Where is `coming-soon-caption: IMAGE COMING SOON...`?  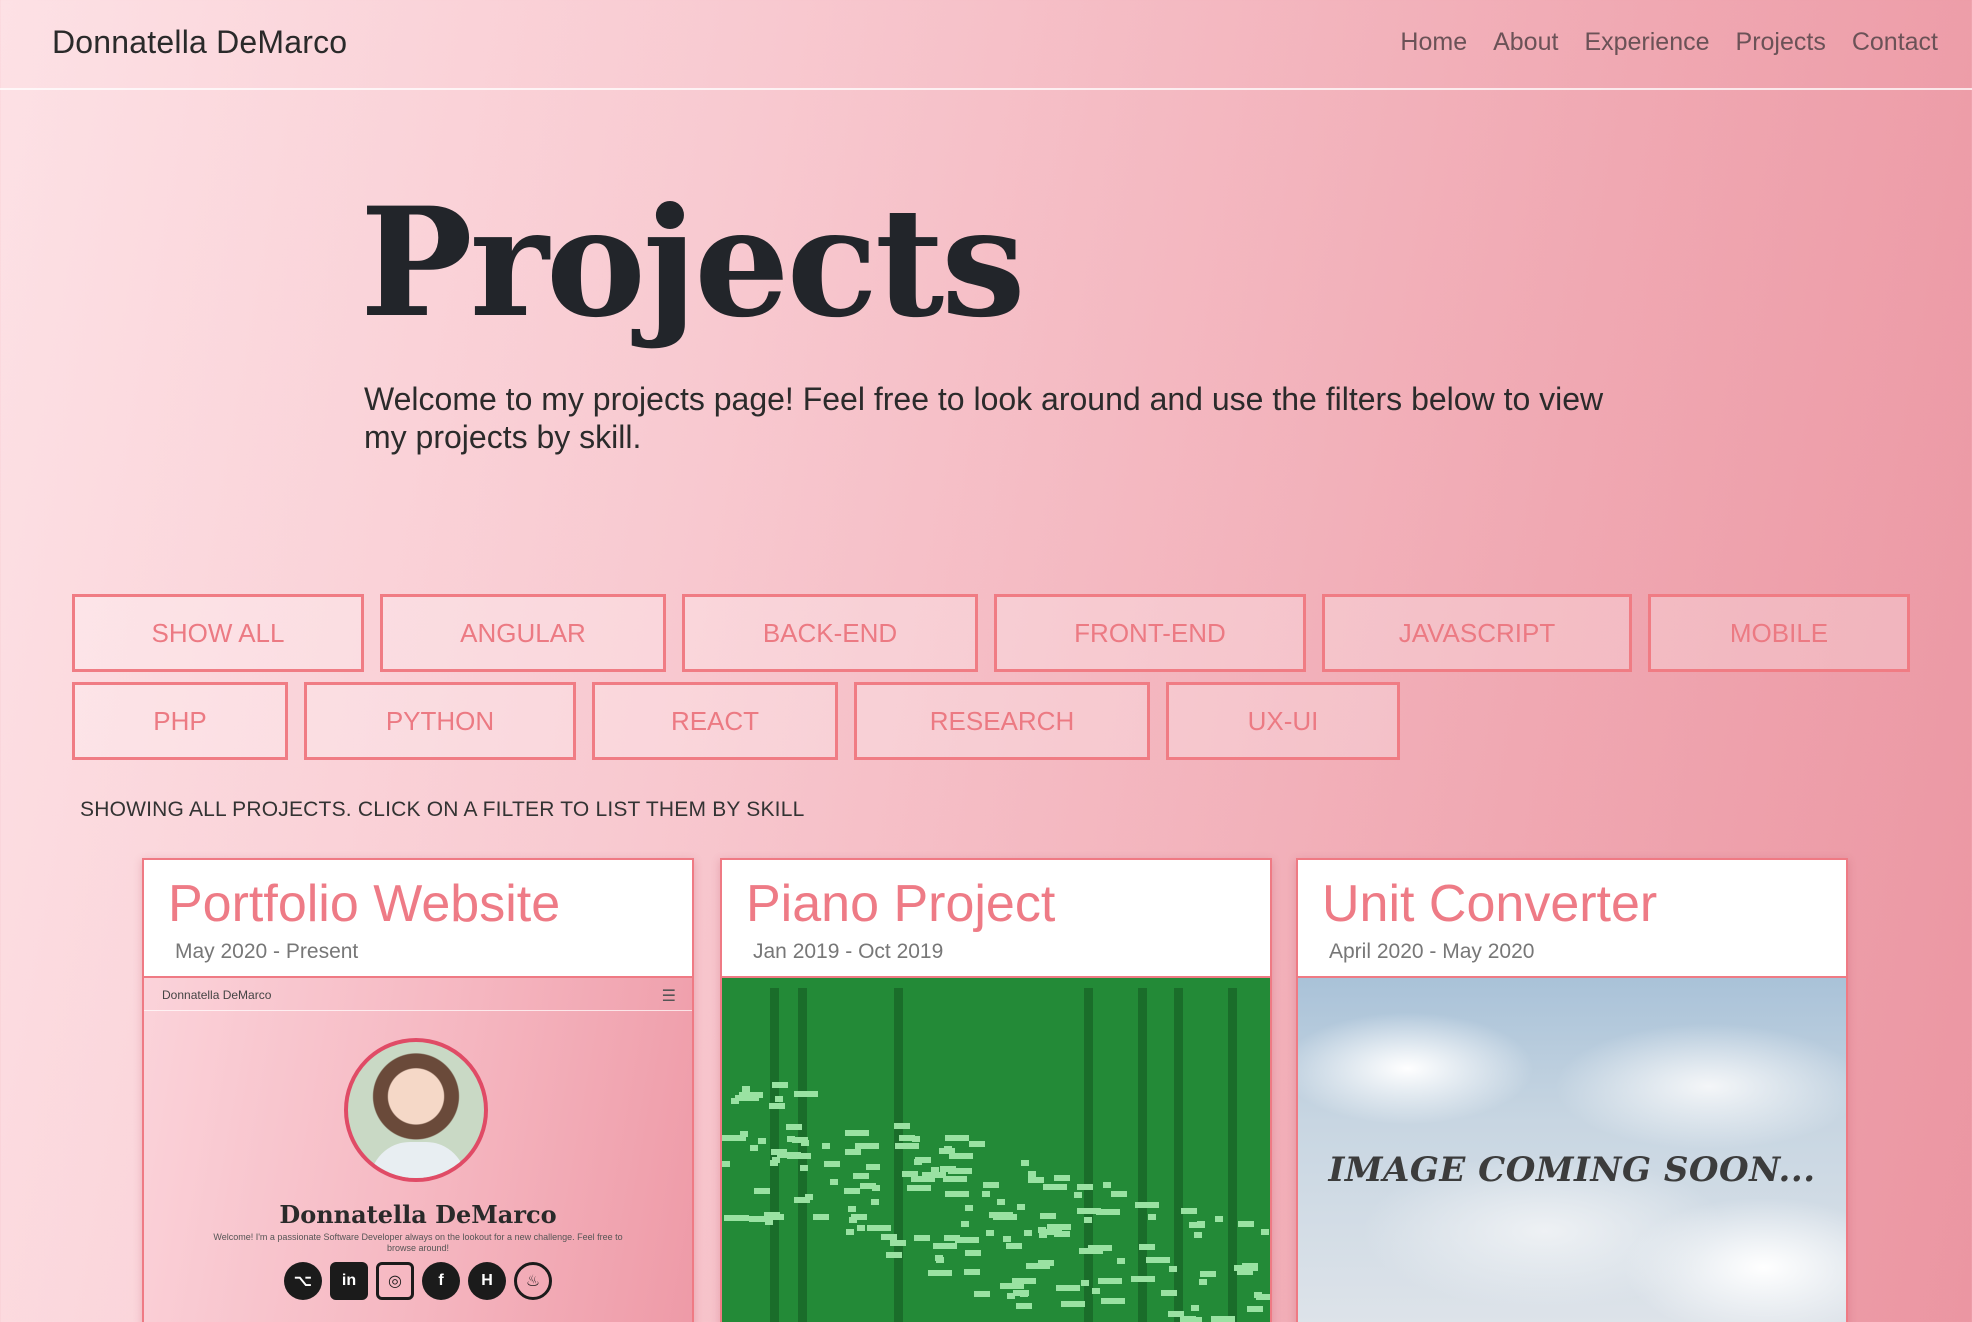 coming-soon-caption: IMAGE COMING SOON... is located at coordinates (1572, 1170).